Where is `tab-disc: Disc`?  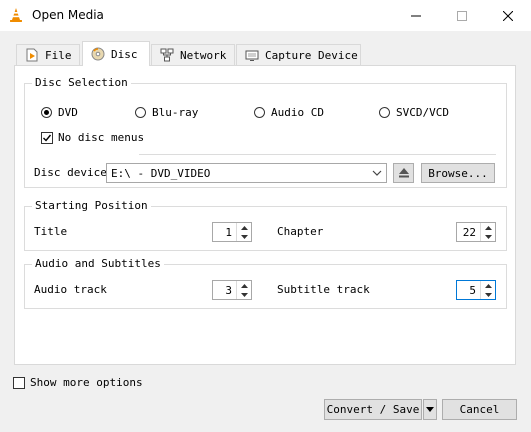 tab-disc: Disc is located at coordinates (116, 53).